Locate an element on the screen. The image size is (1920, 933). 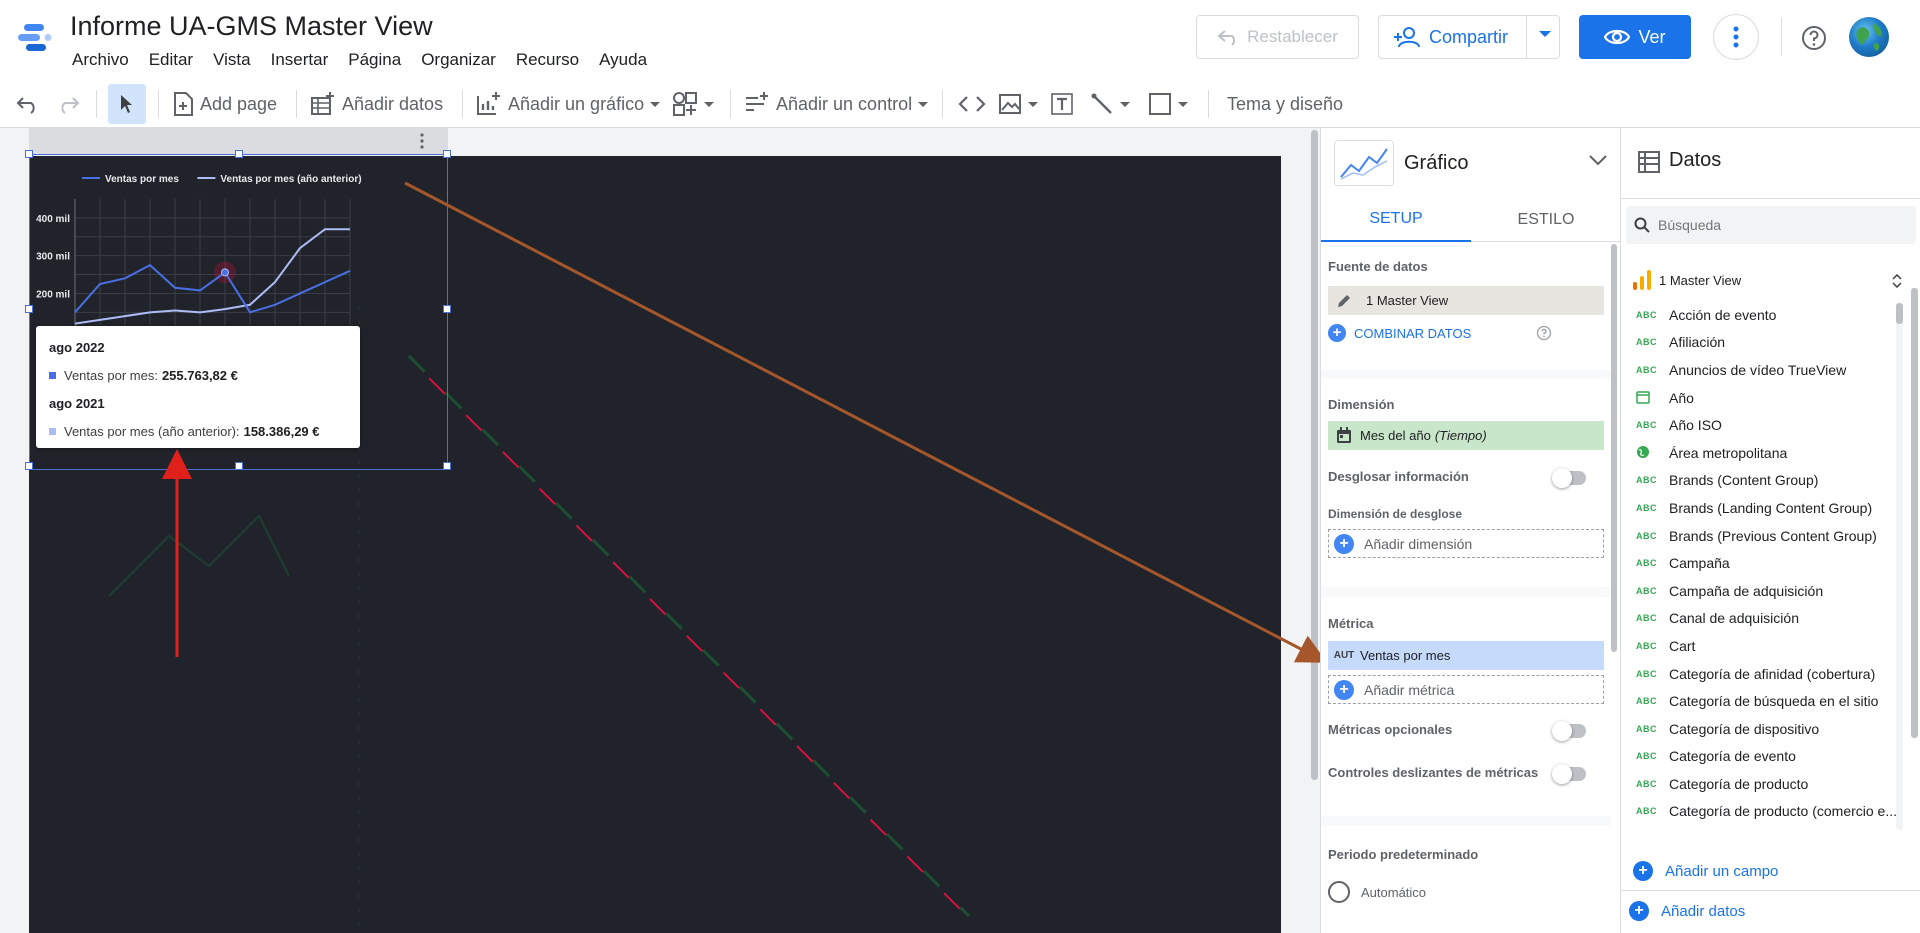
view-button: Ver is located at coordinates (1635, 37).